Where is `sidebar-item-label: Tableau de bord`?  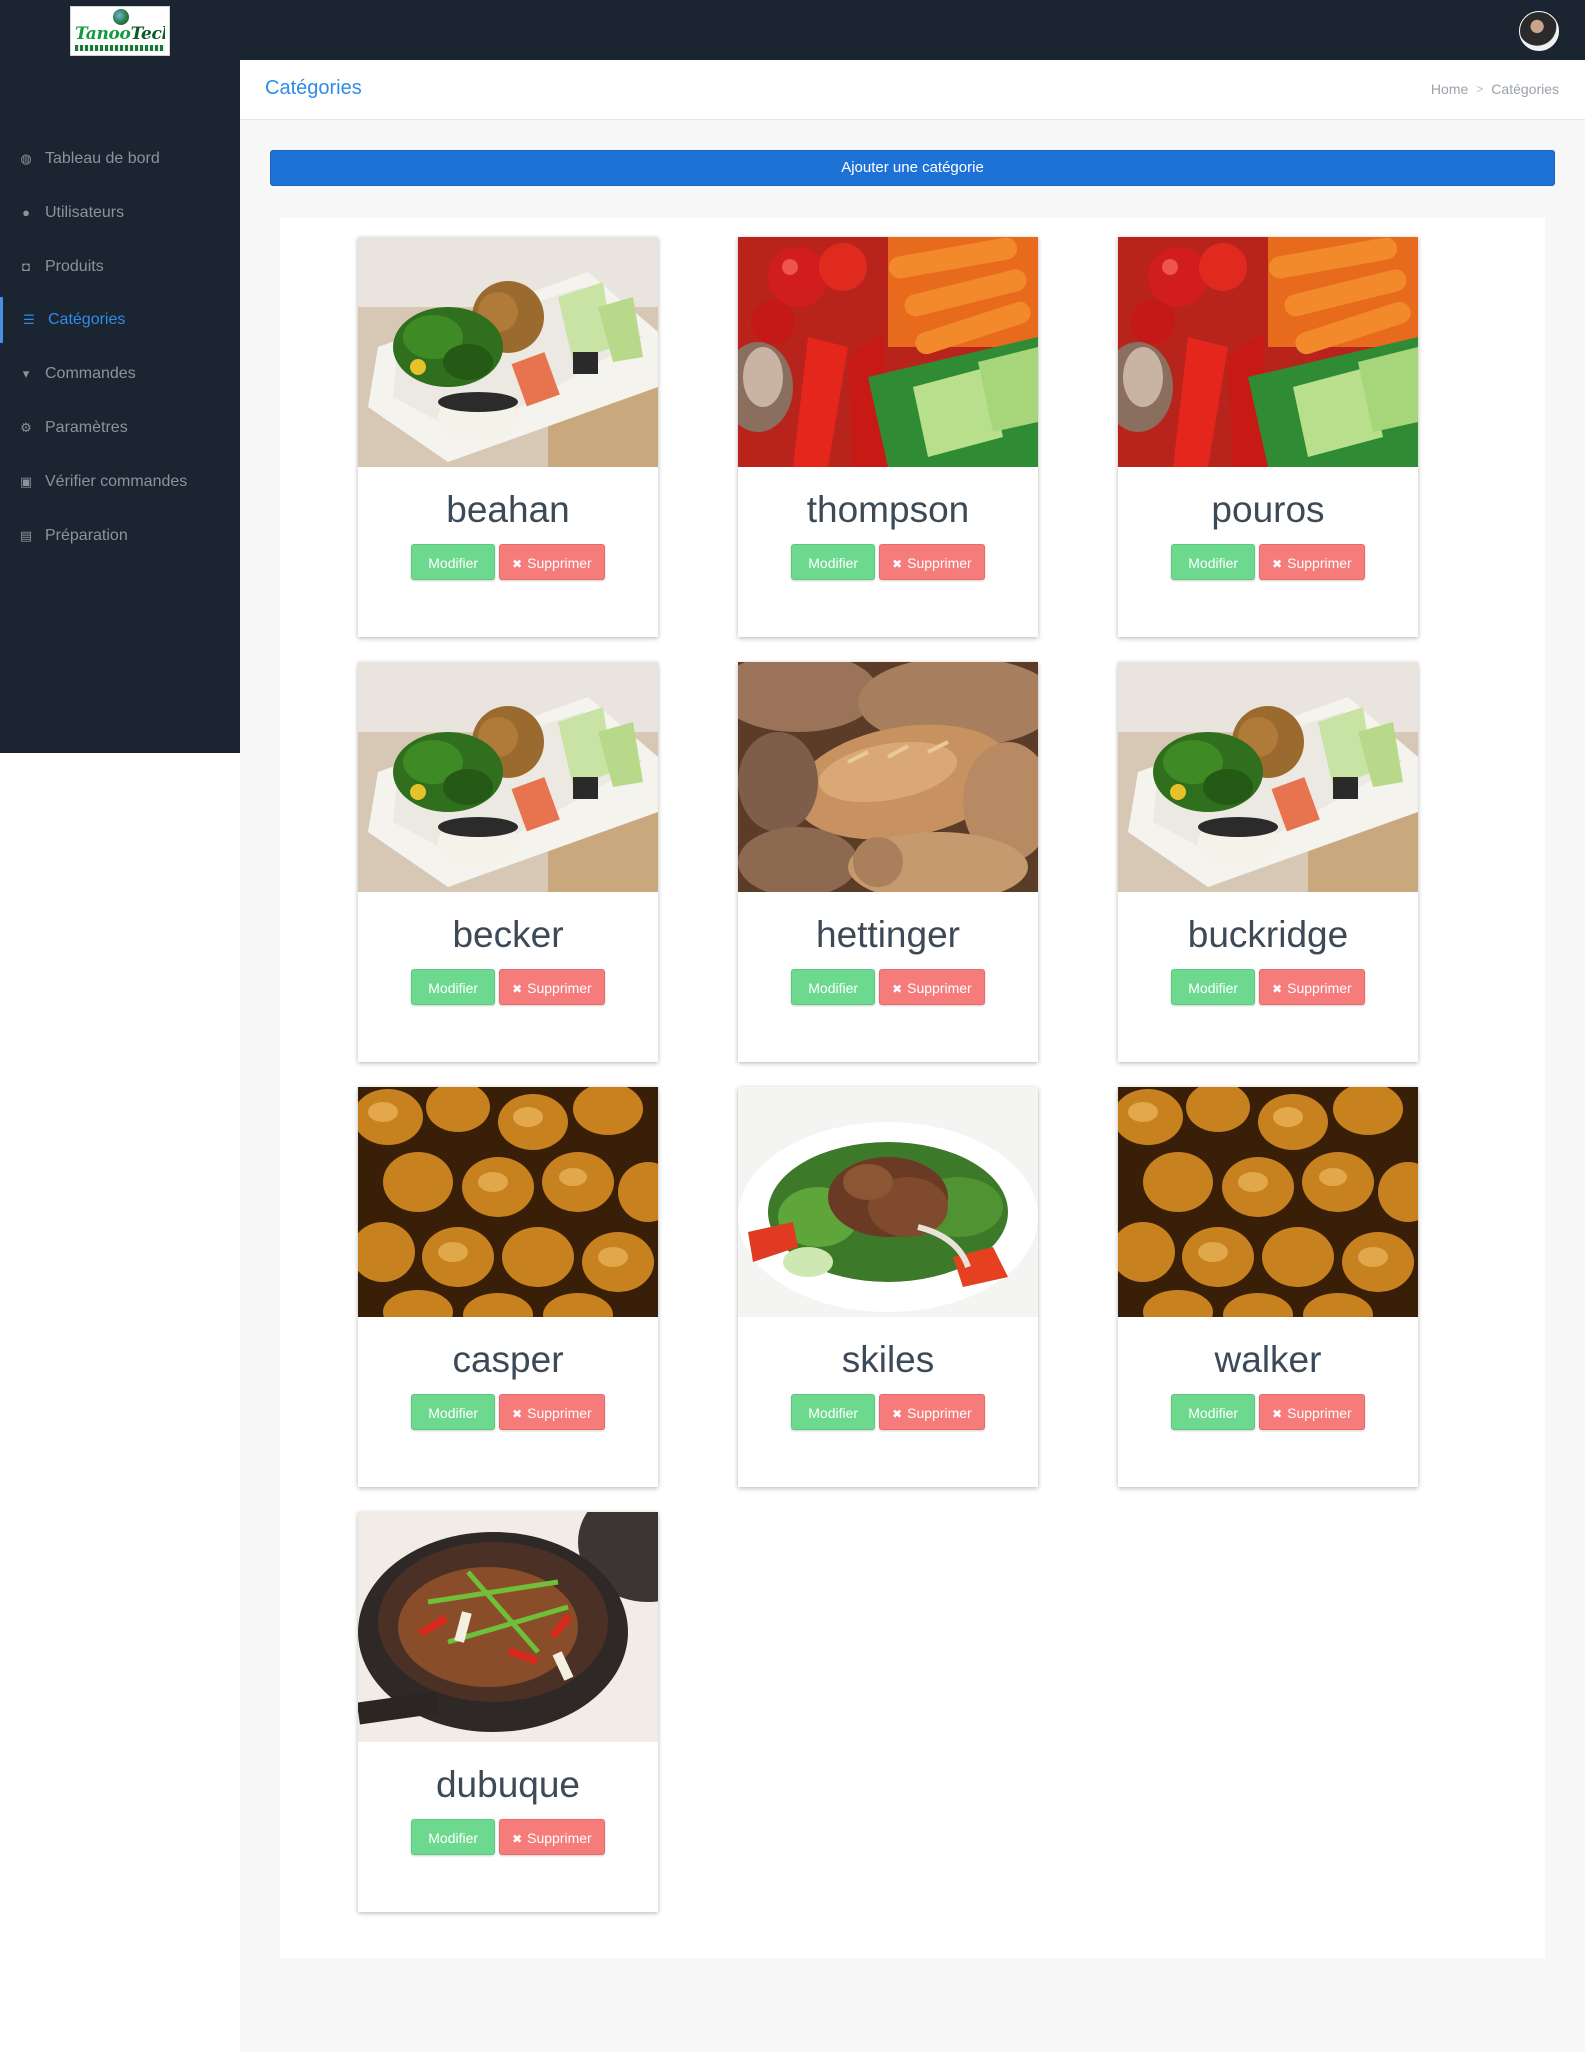 sidebar-item-label: Tableau de bord is located at coordinates (102, 158).